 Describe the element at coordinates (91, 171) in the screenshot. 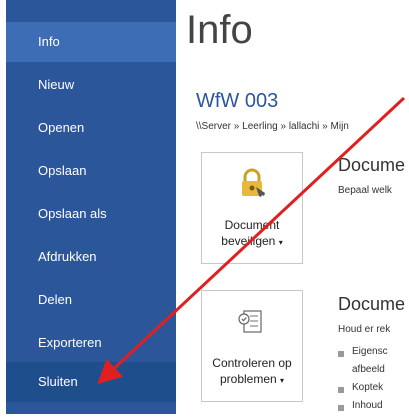

I see `sidebar-item-opslaan: Opslaan` at that location.